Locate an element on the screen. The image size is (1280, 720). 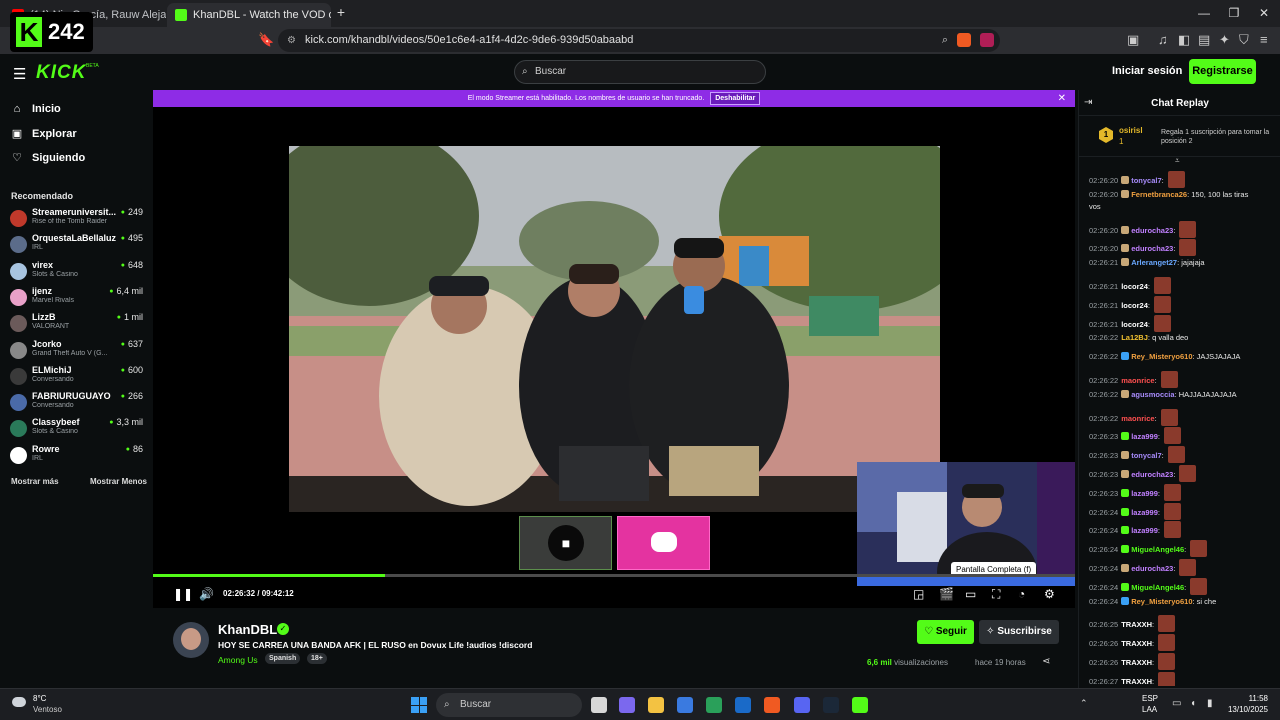
sidebar-channel: LizzBVALORANT 1 mil is located at coordinates (78, 325).